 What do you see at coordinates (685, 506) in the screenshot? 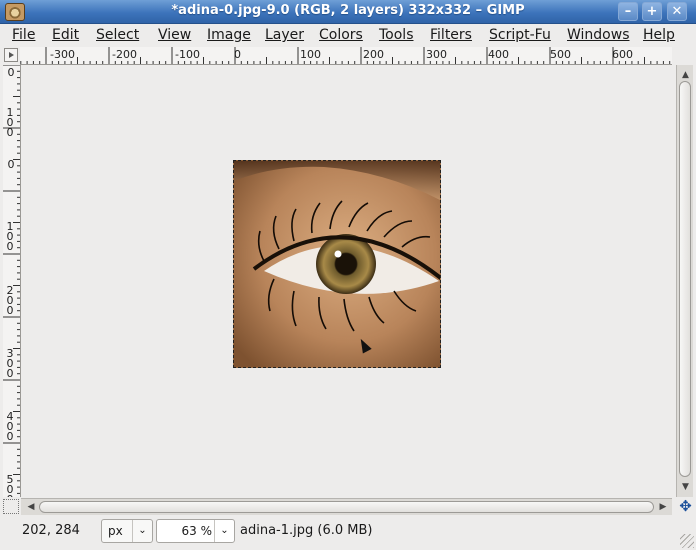
I see `navigate-icon: ✥` at bounding box center [685, 506].